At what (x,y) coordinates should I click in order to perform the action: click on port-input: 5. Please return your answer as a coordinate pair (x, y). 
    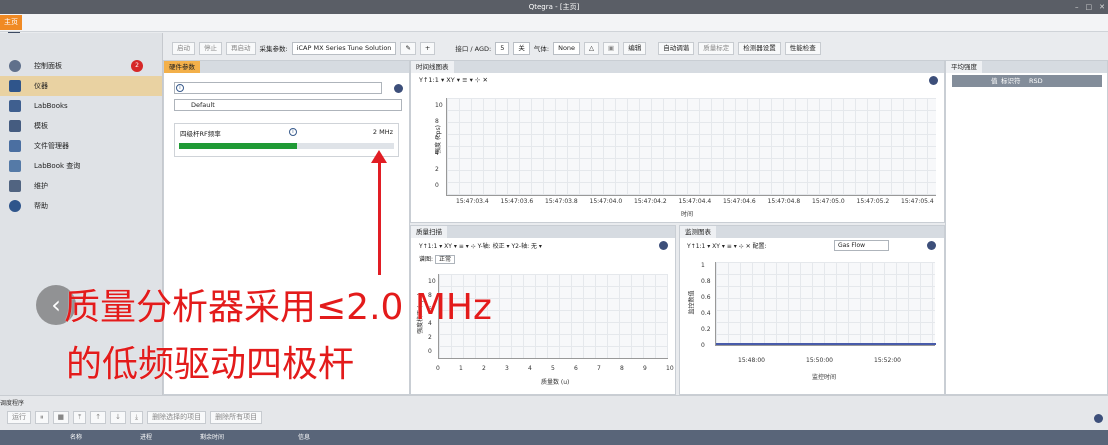
    Looking at the image, I should click on (502, 48).